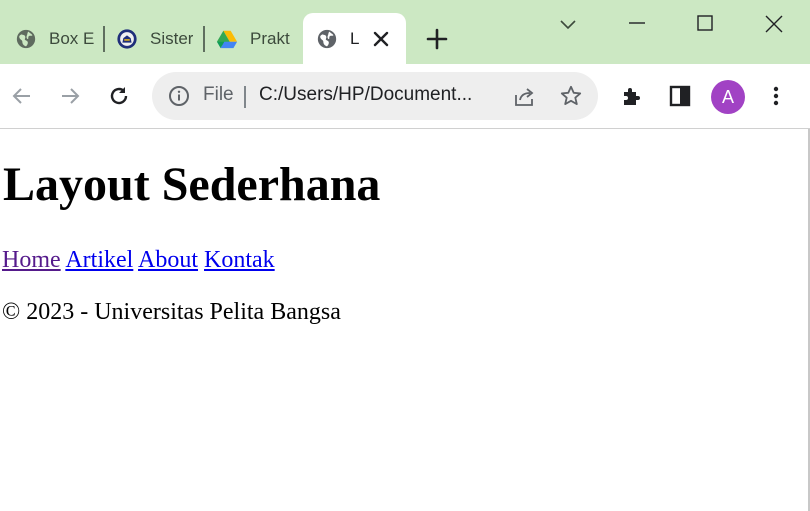 This screenshot has width=810, height=511. What do you see at coordinates (239, 260) in the screenshot?
I see `nav-link-kontak: Kontak` at bounding box center [239, 260].